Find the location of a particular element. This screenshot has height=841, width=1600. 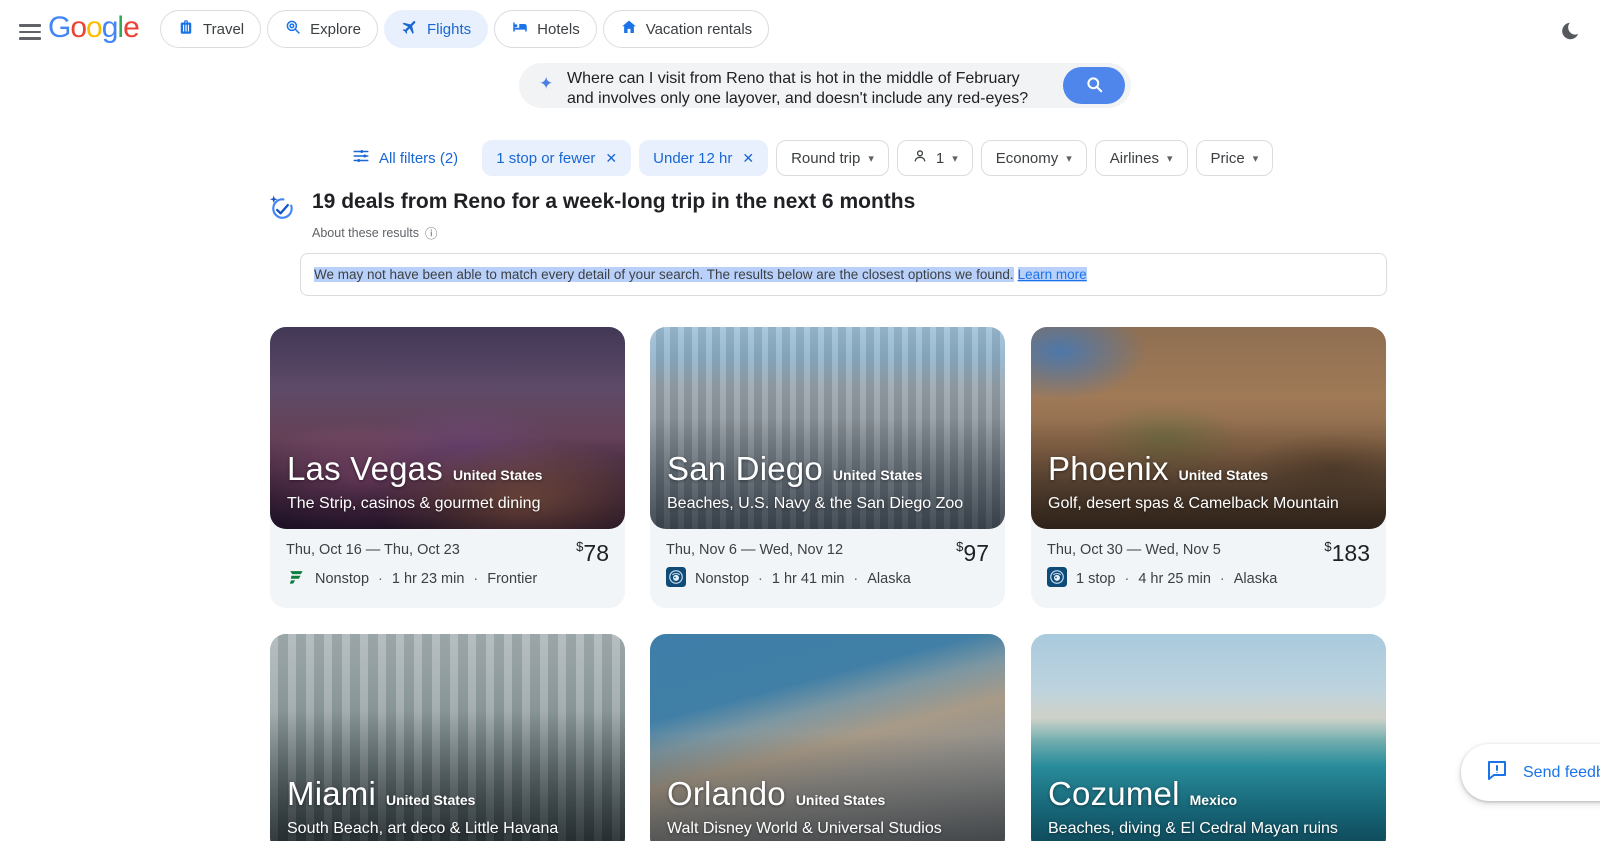

flight-summary: Nonstop · 1 hr 23 min · Frontier is located at coordinates (447, 579).